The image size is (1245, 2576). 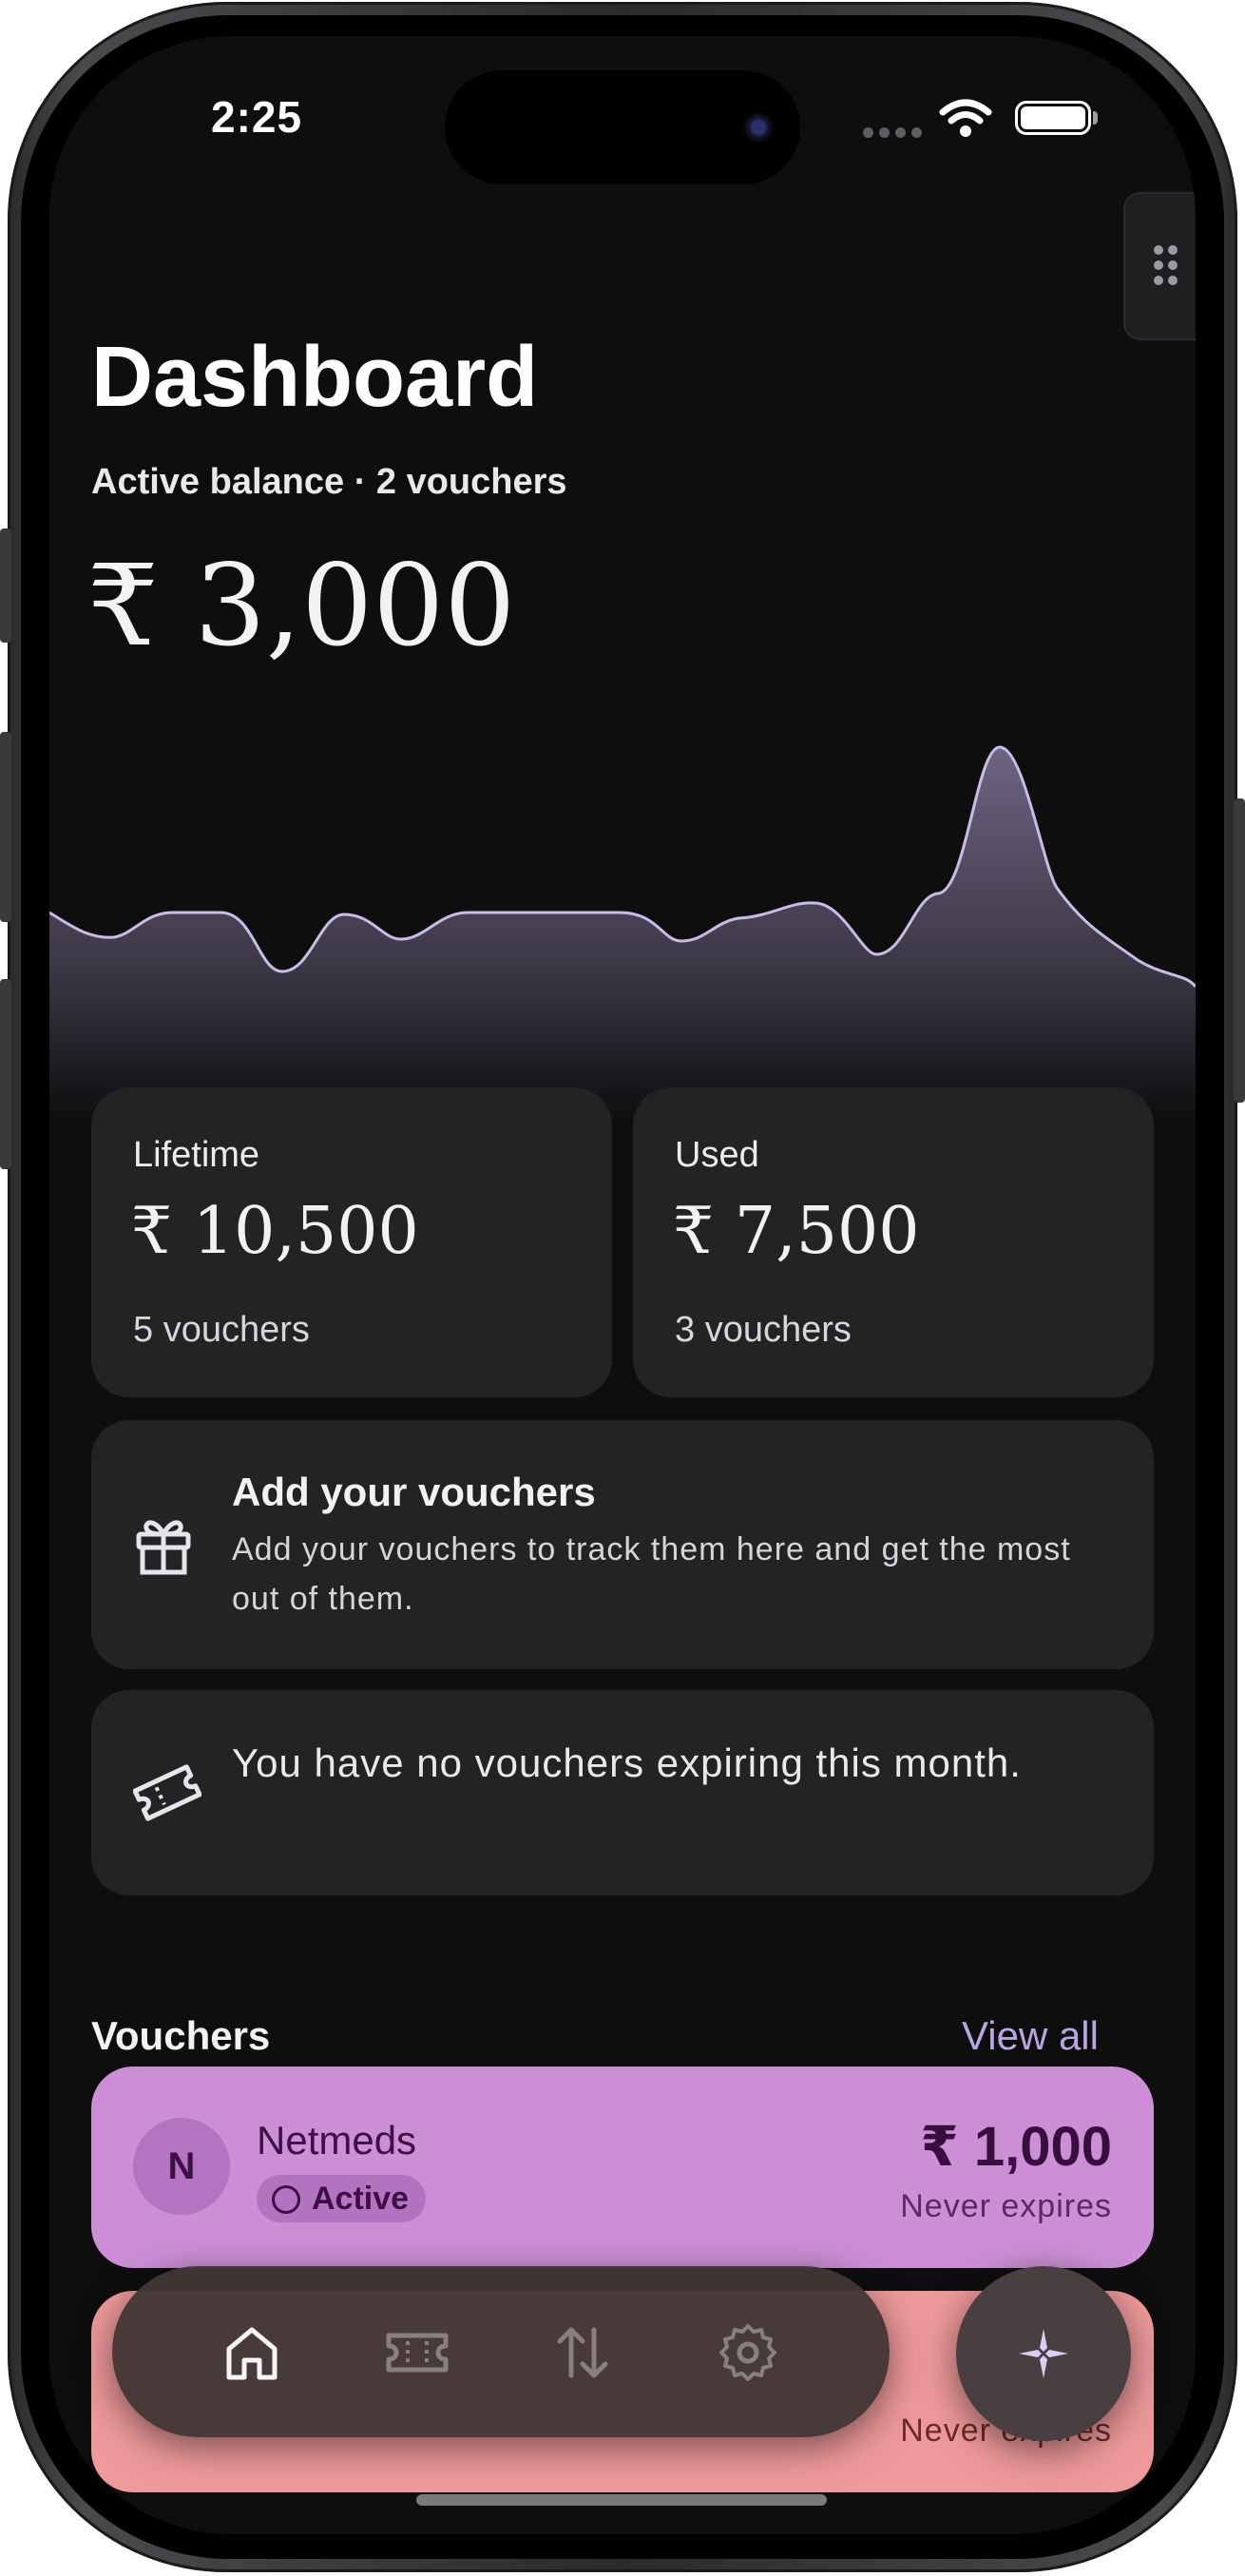 What do you see at coordinates (965, 118) in the screenshot?
I see `wifi-icon` at bounding box center [965, 118].